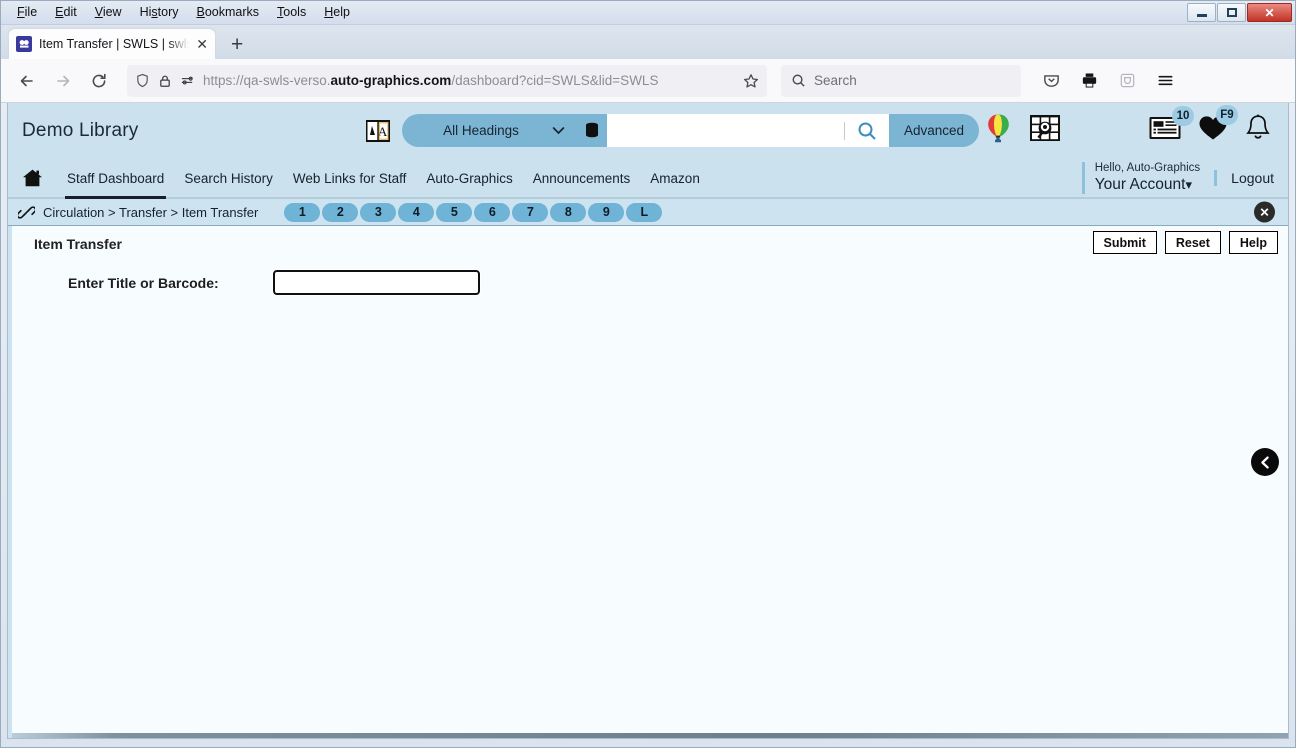 Image resolution: width=1296 pixels, height=748 pixels. Describe the element at coordinates (78, 243) in the screenshot. I see `page-title: Item Transfer` at that location.